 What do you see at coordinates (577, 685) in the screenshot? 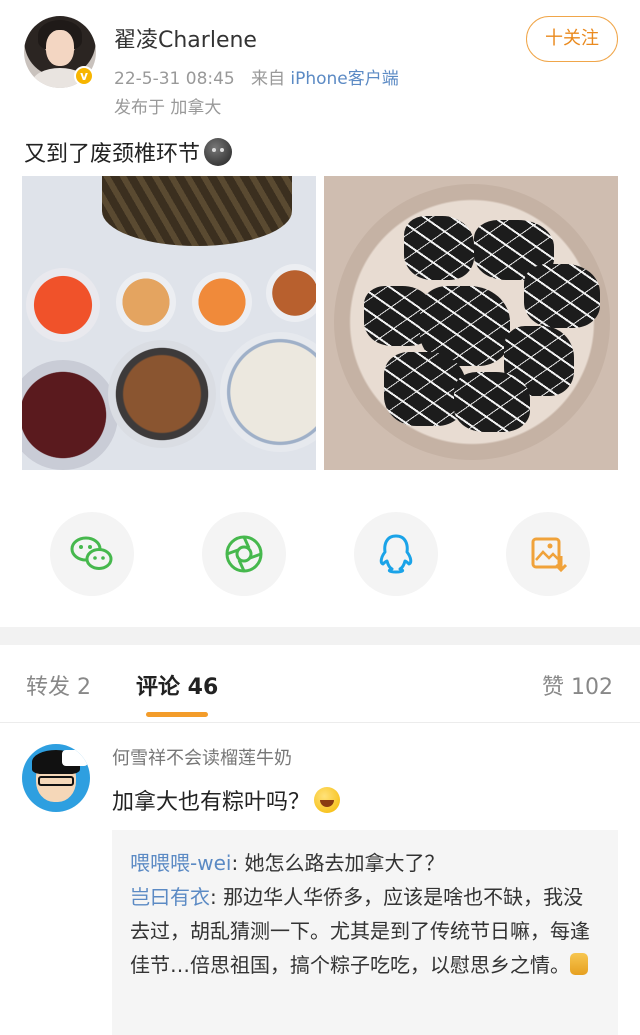
I see `tab-likes: 赞 102` at bounding box center [577, 685].